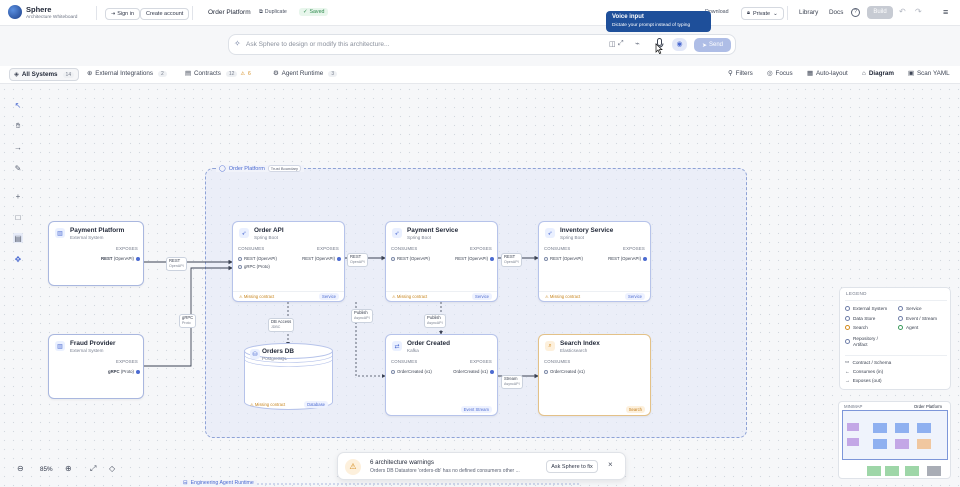 The height and width of the screenshot is (487, 960). Describe the element at coordinates (867, 380) in the screenshot. I see `legend-label: Exposes (out)` at that location.